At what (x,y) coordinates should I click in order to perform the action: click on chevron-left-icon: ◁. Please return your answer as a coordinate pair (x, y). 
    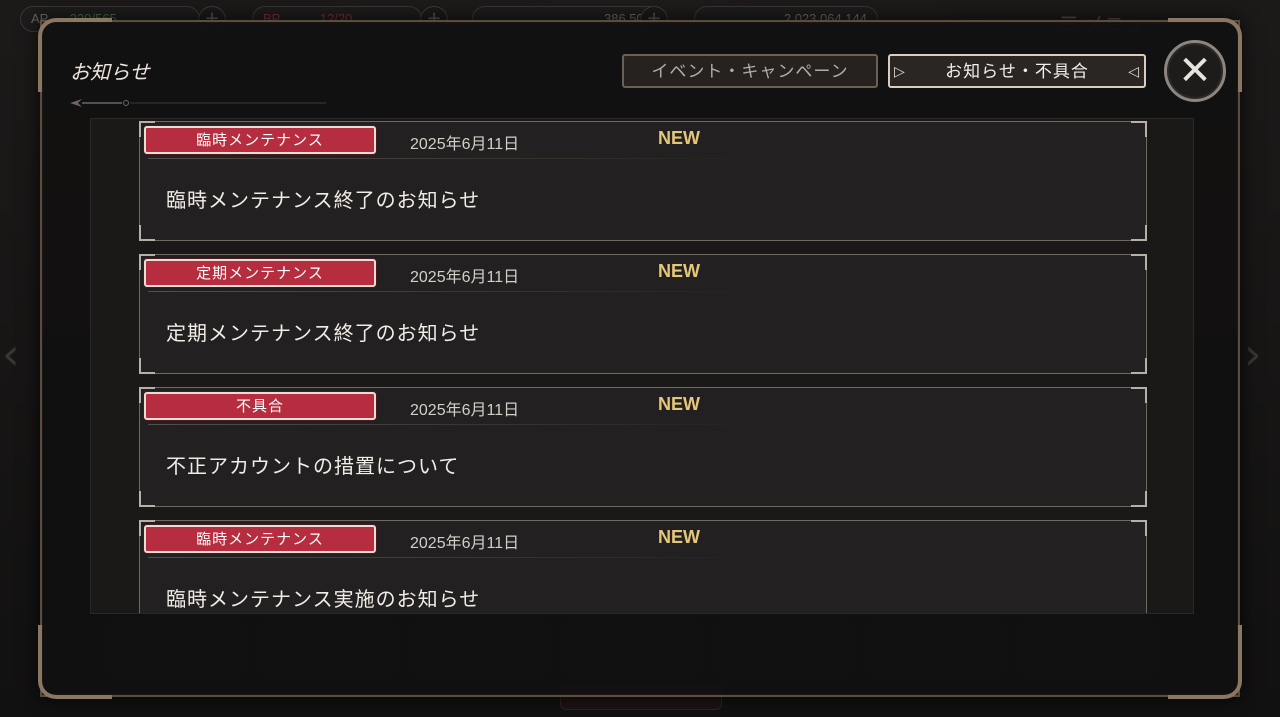
    Looking at the image, I should click on (1134, 72).